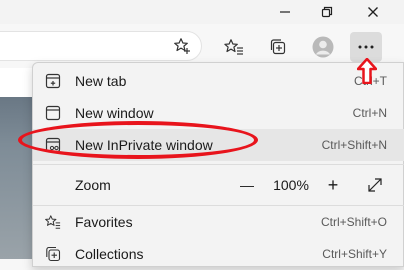  Describe the element at coordinates (101, 81) in the screenshot. I see `menu-item-label: New tab` at that location.